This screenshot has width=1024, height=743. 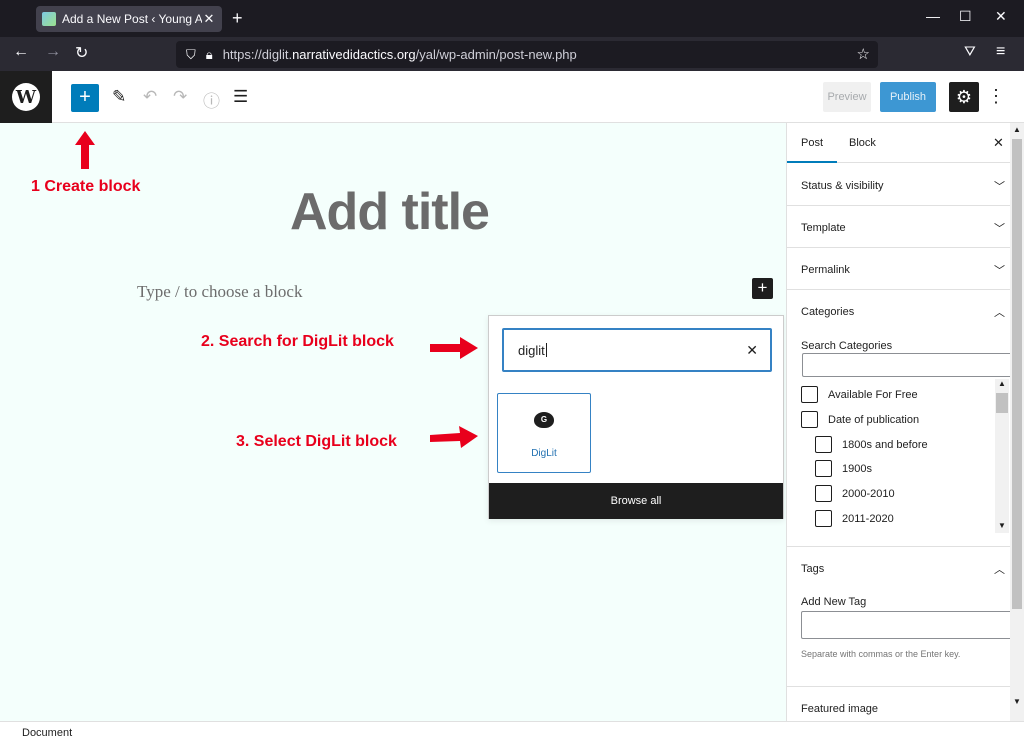 I want to click on undo-icon: ↶, so click(x=150, y=97).